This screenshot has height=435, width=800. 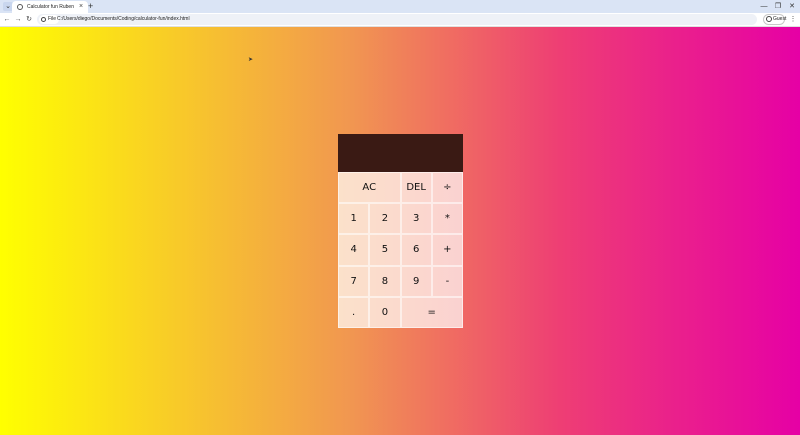 I want to click on tab-strip: ⌄ Calculator fun Ruben × + — ❐ ✕, so click(x=400, y=6).